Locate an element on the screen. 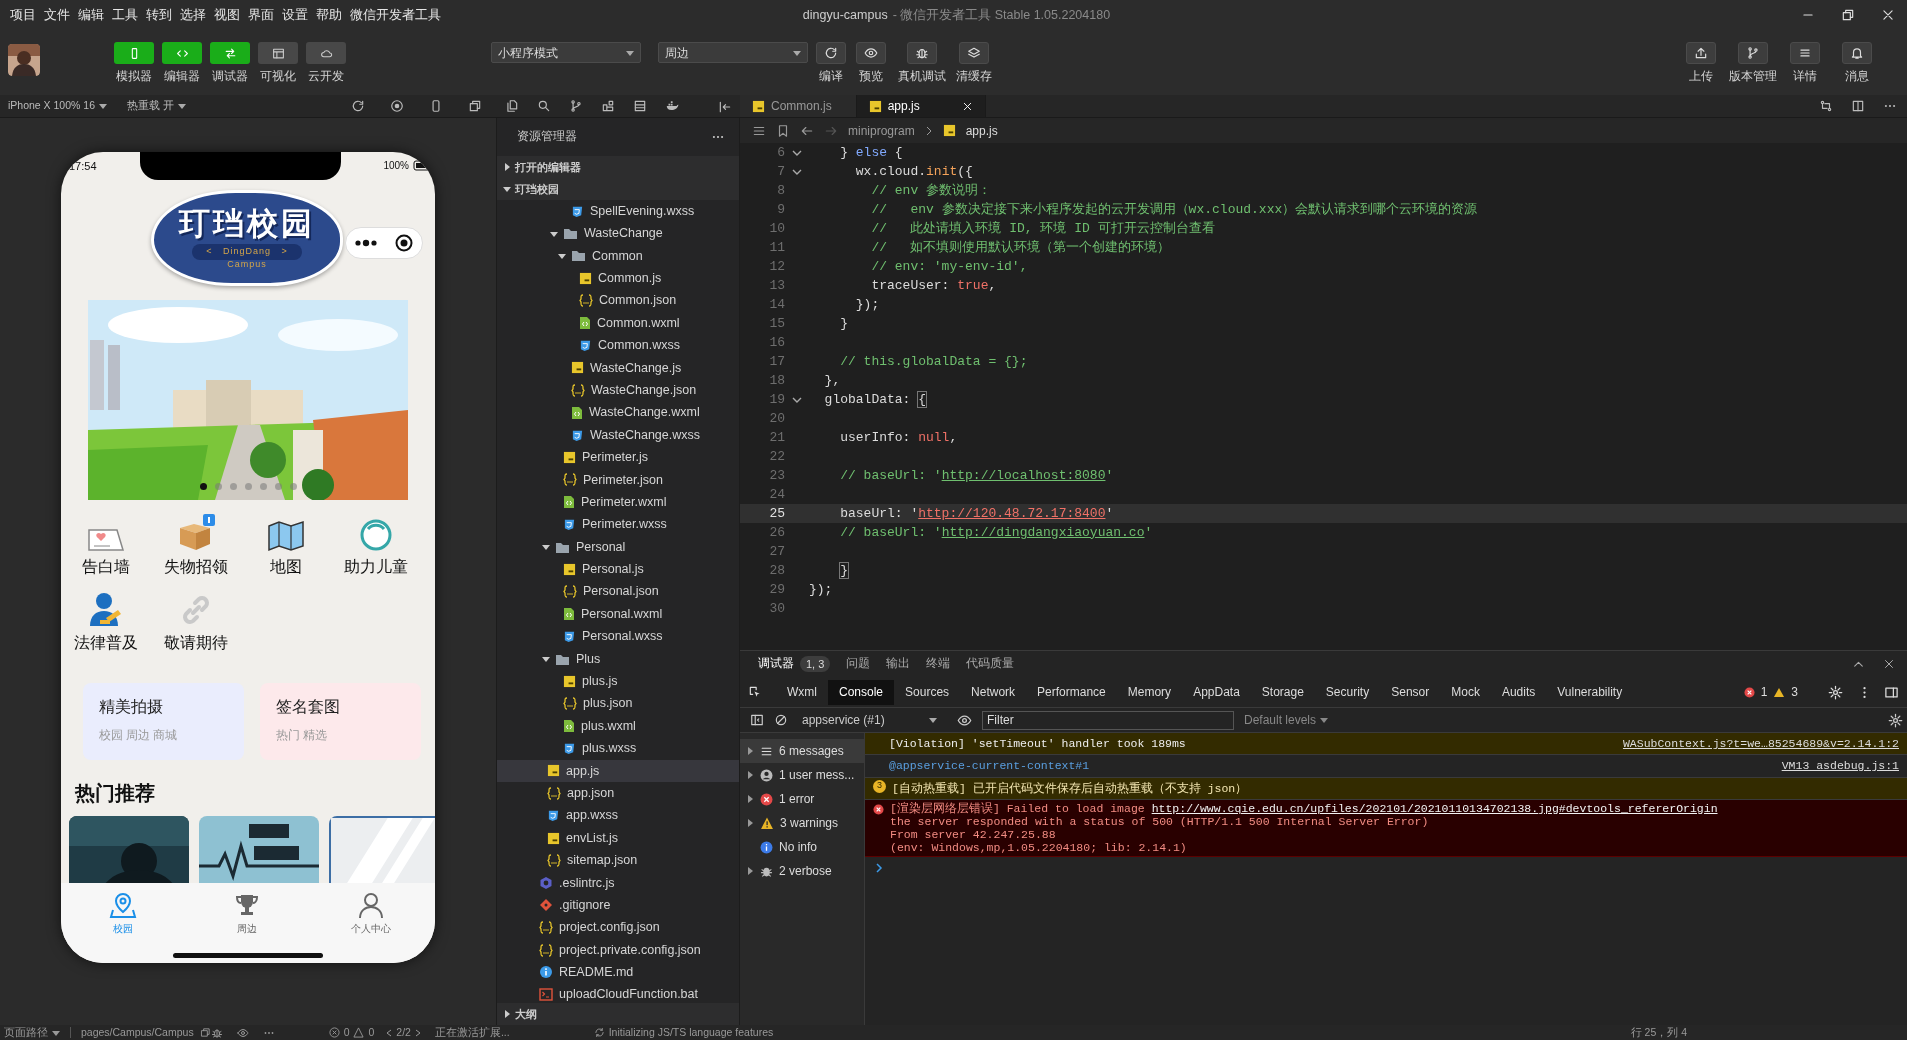 This screenshot has width=1907, height=1040. devtools-tab: AppData is located at coordinates (1216, 692).